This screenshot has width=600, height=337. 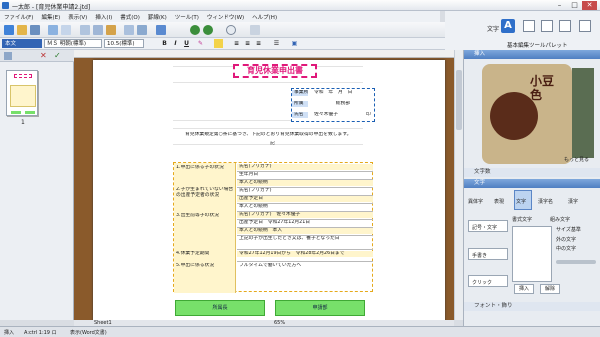 What do you see at coordinates (300, 115) in the screenshot?
I see `name-label: 氏名` at bounding box center [300, 115].